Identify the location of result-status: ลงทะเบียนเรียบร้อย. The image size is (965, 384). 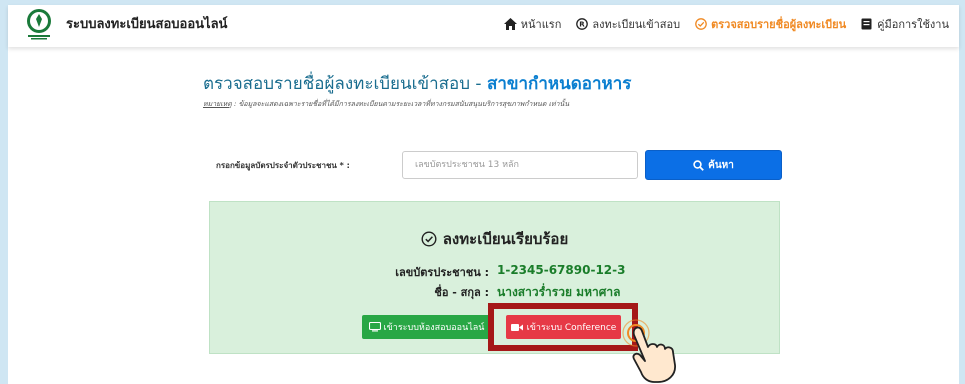
(494, 239).